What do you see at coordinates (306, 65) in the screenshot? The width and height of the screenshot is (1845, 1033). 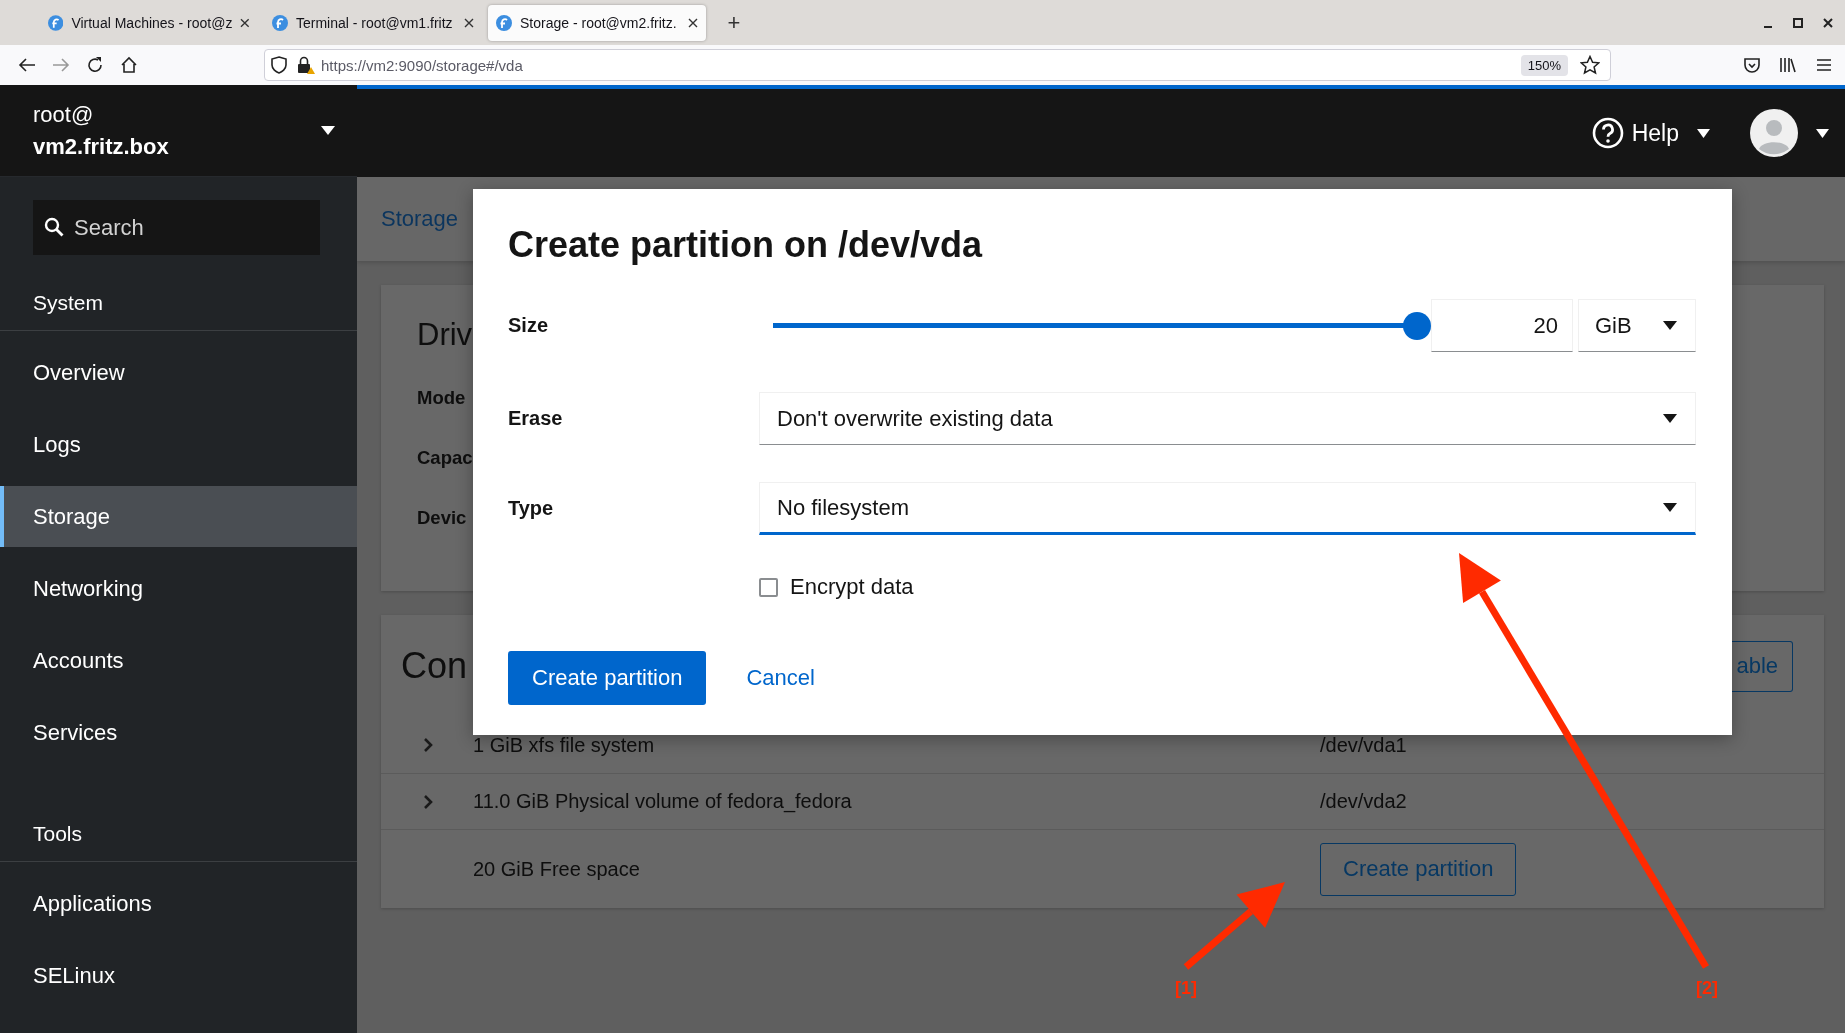 I see `lock-icon` at bounding box center [306, 65].